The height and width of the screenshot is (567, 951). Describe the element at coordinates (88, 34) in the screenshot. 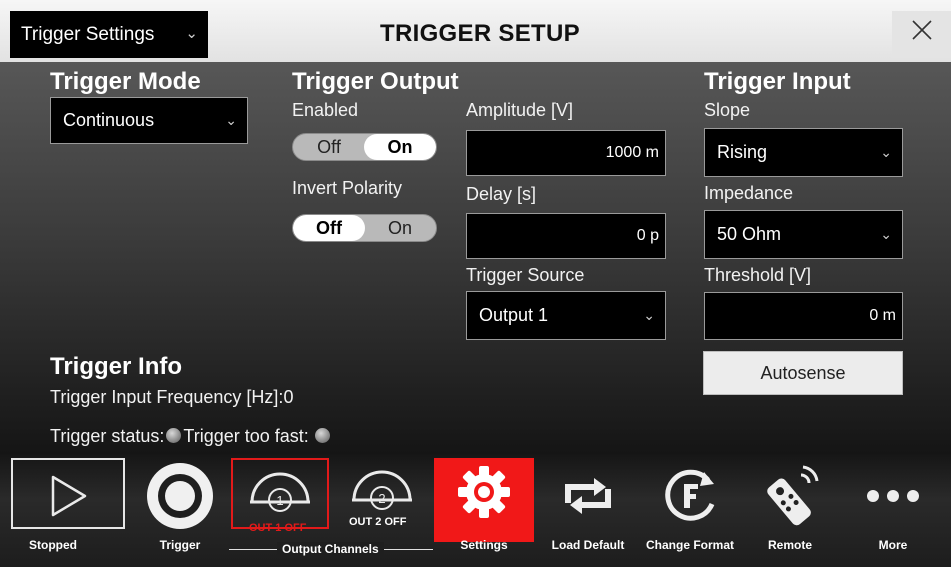

I see `settings-menu-value: Trigger Settings` at that location.